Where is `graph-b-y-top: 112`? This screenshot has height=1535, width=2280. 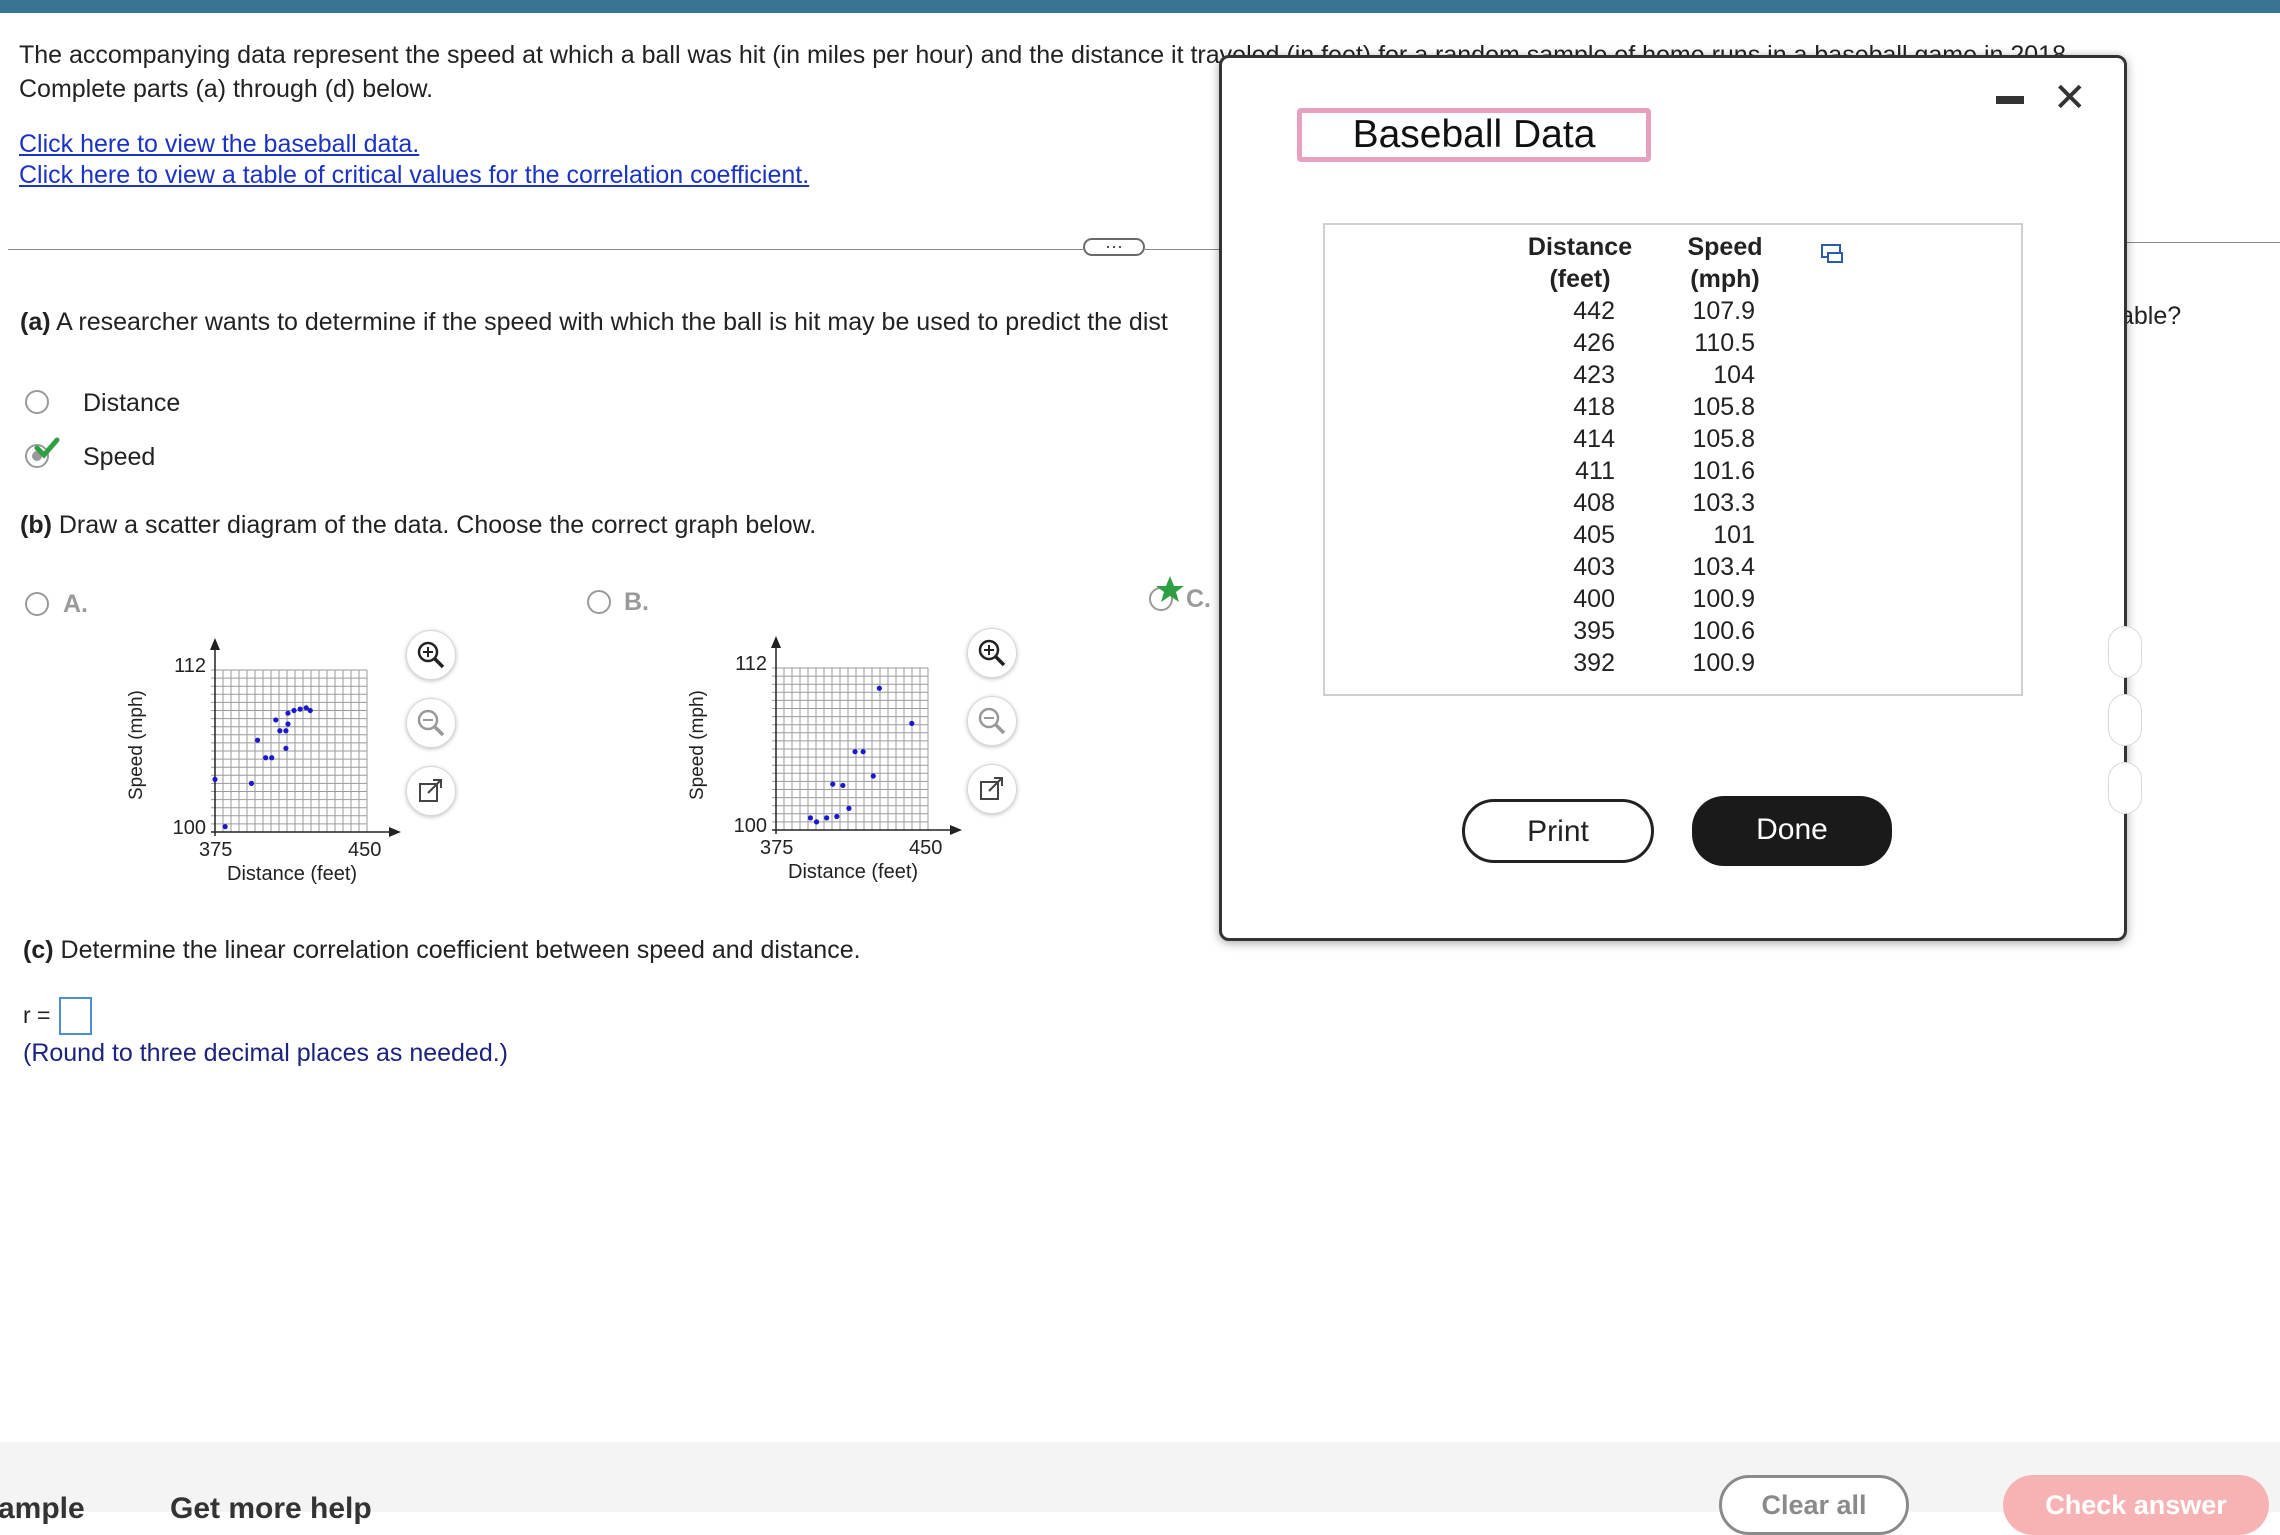
graph-b-y-top: 112 is located at coordinates (751, 664).